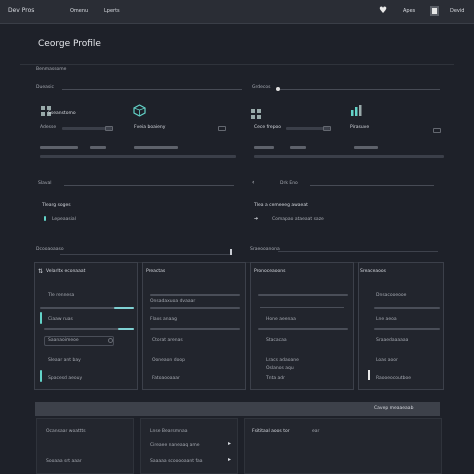 Image resolution: width=474 pixels, height=474 pixels. I want to click on column-row: Lne aeoa, so click(386, 319).